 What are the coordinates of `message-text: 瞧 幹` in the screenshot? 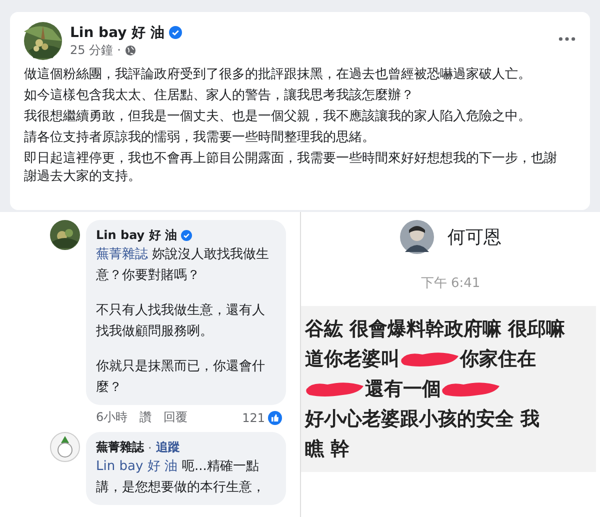 It's located at (327, 449).